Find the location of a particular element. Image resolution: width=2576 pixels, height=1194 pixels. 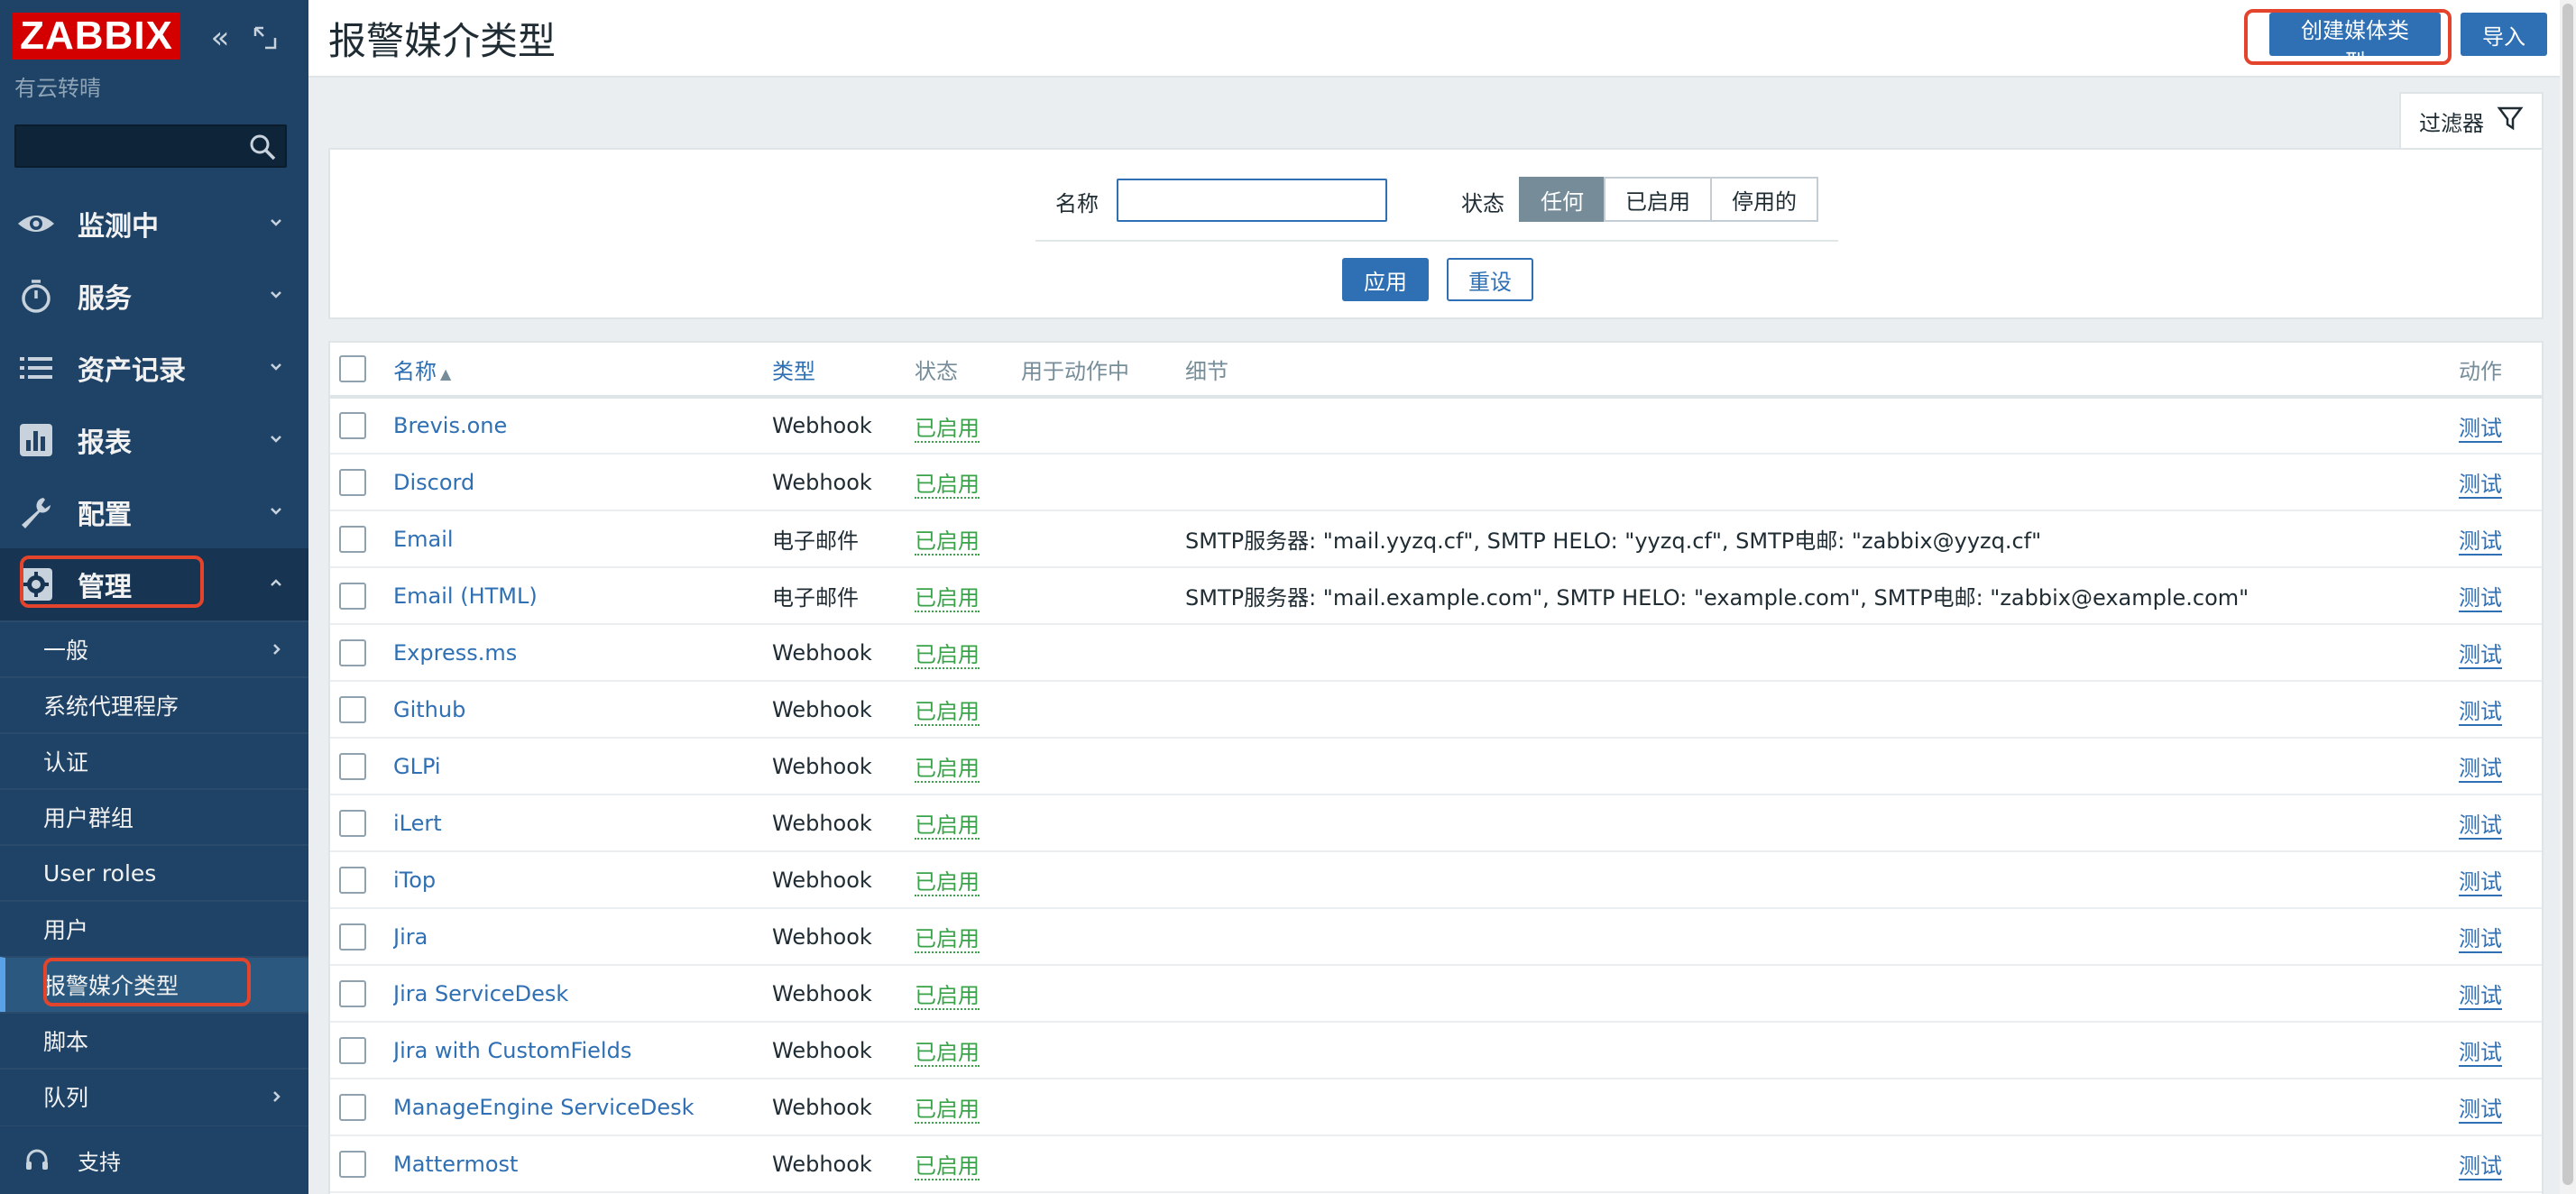

filter-tab: 过滤器 is located at coordinates (2471, 120).